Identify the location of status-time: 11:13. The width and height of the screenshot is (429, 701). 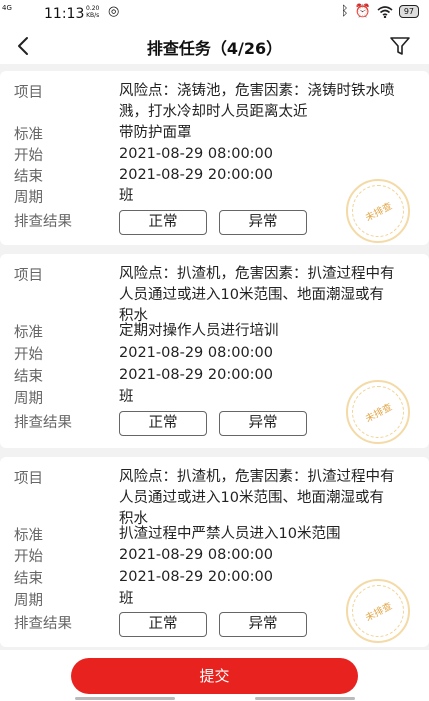
(64, 14).